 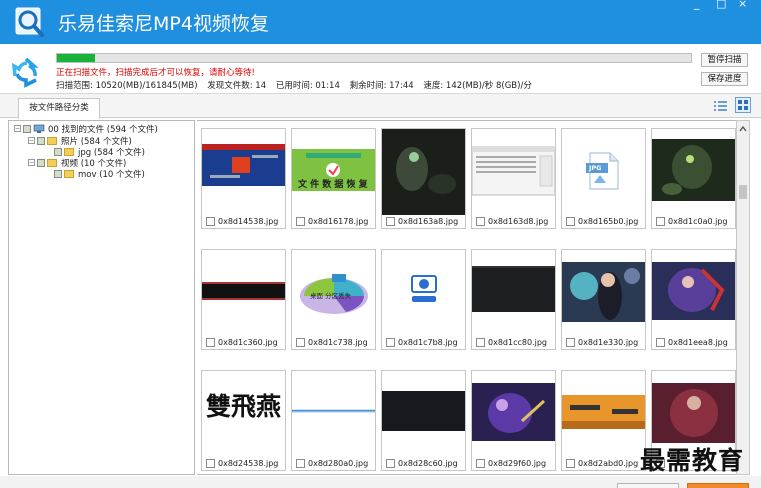 I want to click on file-thumbnail: 0x8d1eea8.jpg, so click(x=693, y=299).